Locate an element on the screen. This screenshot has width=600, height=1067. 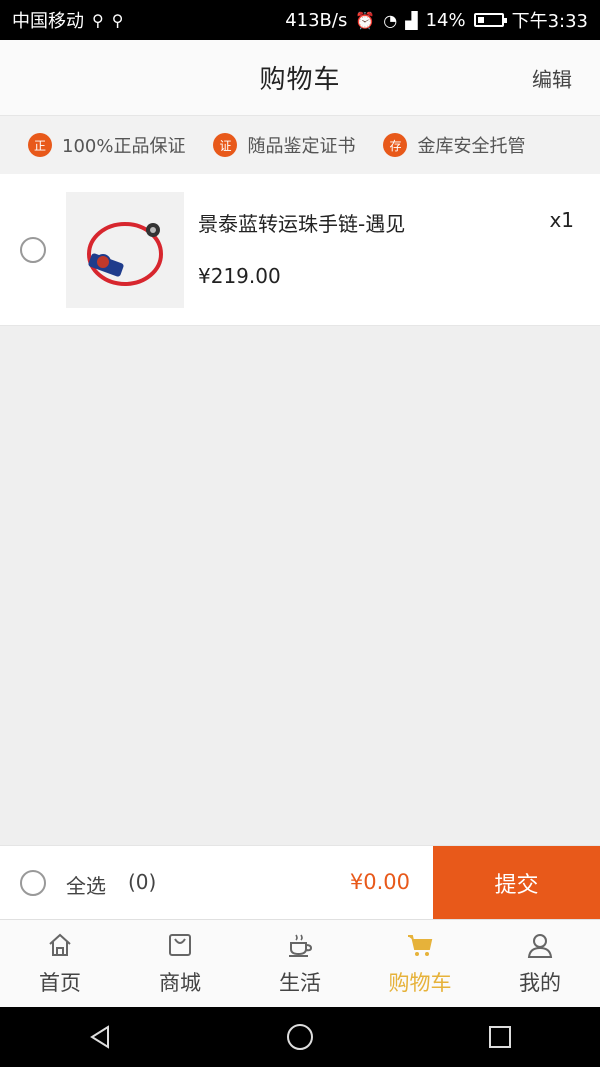
guarantee-strip: 正 100%正品保证 证 随品鉴定证书 存 金库安全托管 is located at coordinates (300, 145).